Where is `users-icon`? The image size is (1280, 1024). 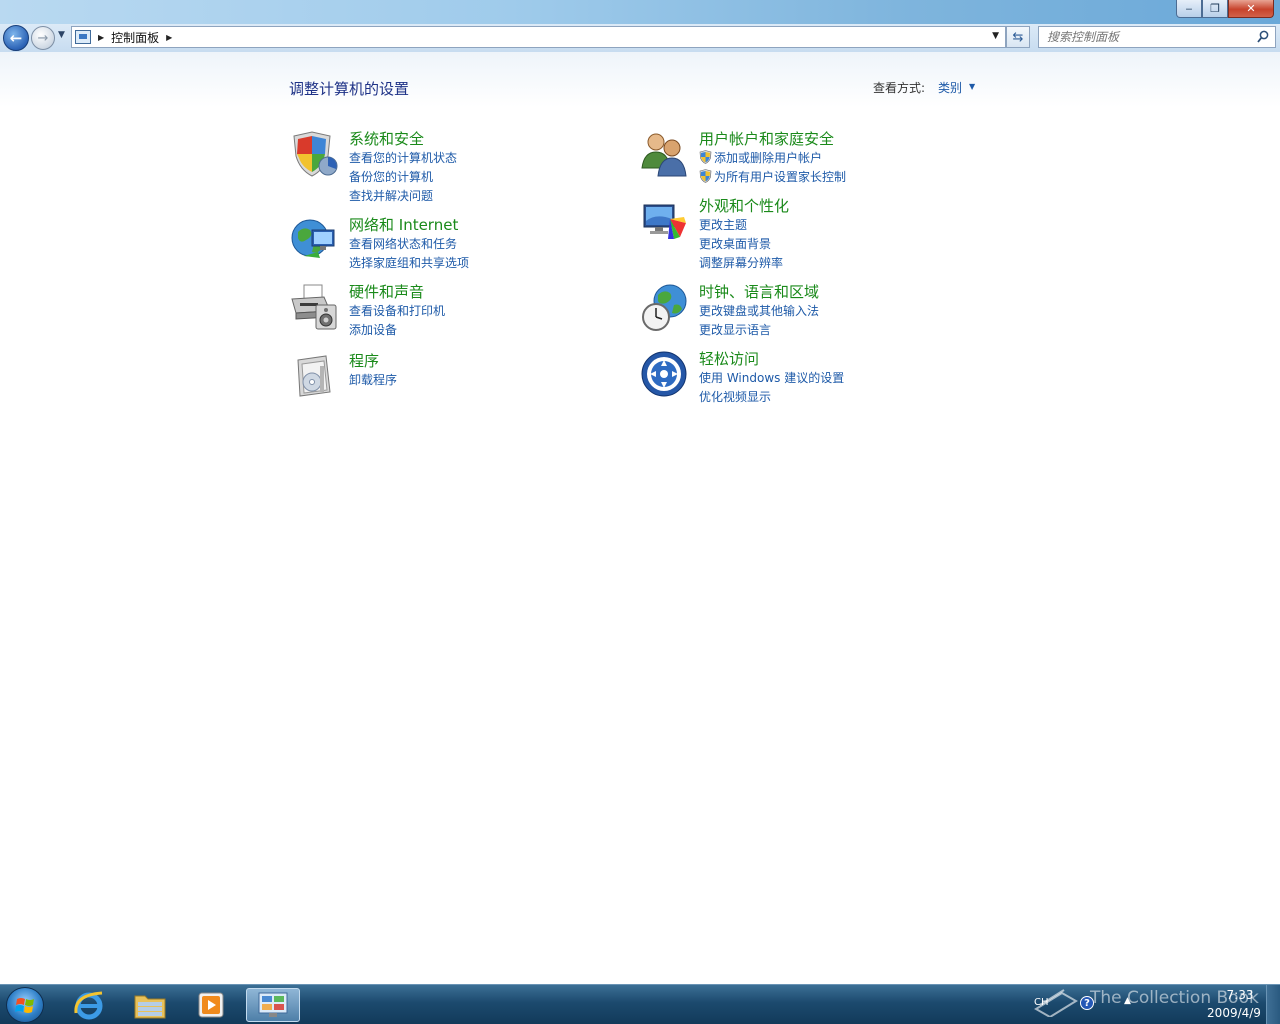 users-icon is located at coordinates (664, 154).